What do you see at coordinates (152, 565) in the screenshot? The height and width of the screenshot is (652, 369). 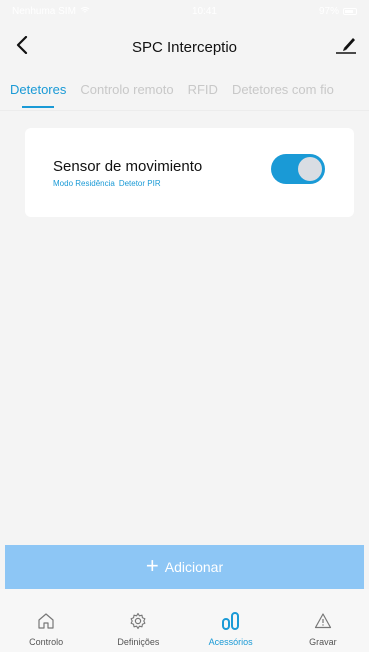 I see `plus-icon: +` at bounding box center [152, 565].